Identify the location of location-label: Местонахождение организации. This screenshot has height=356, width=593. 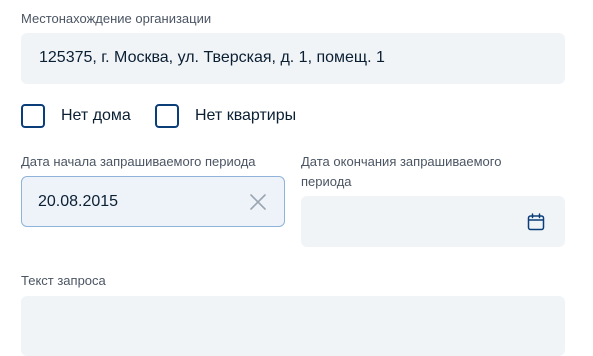
(116, 18).